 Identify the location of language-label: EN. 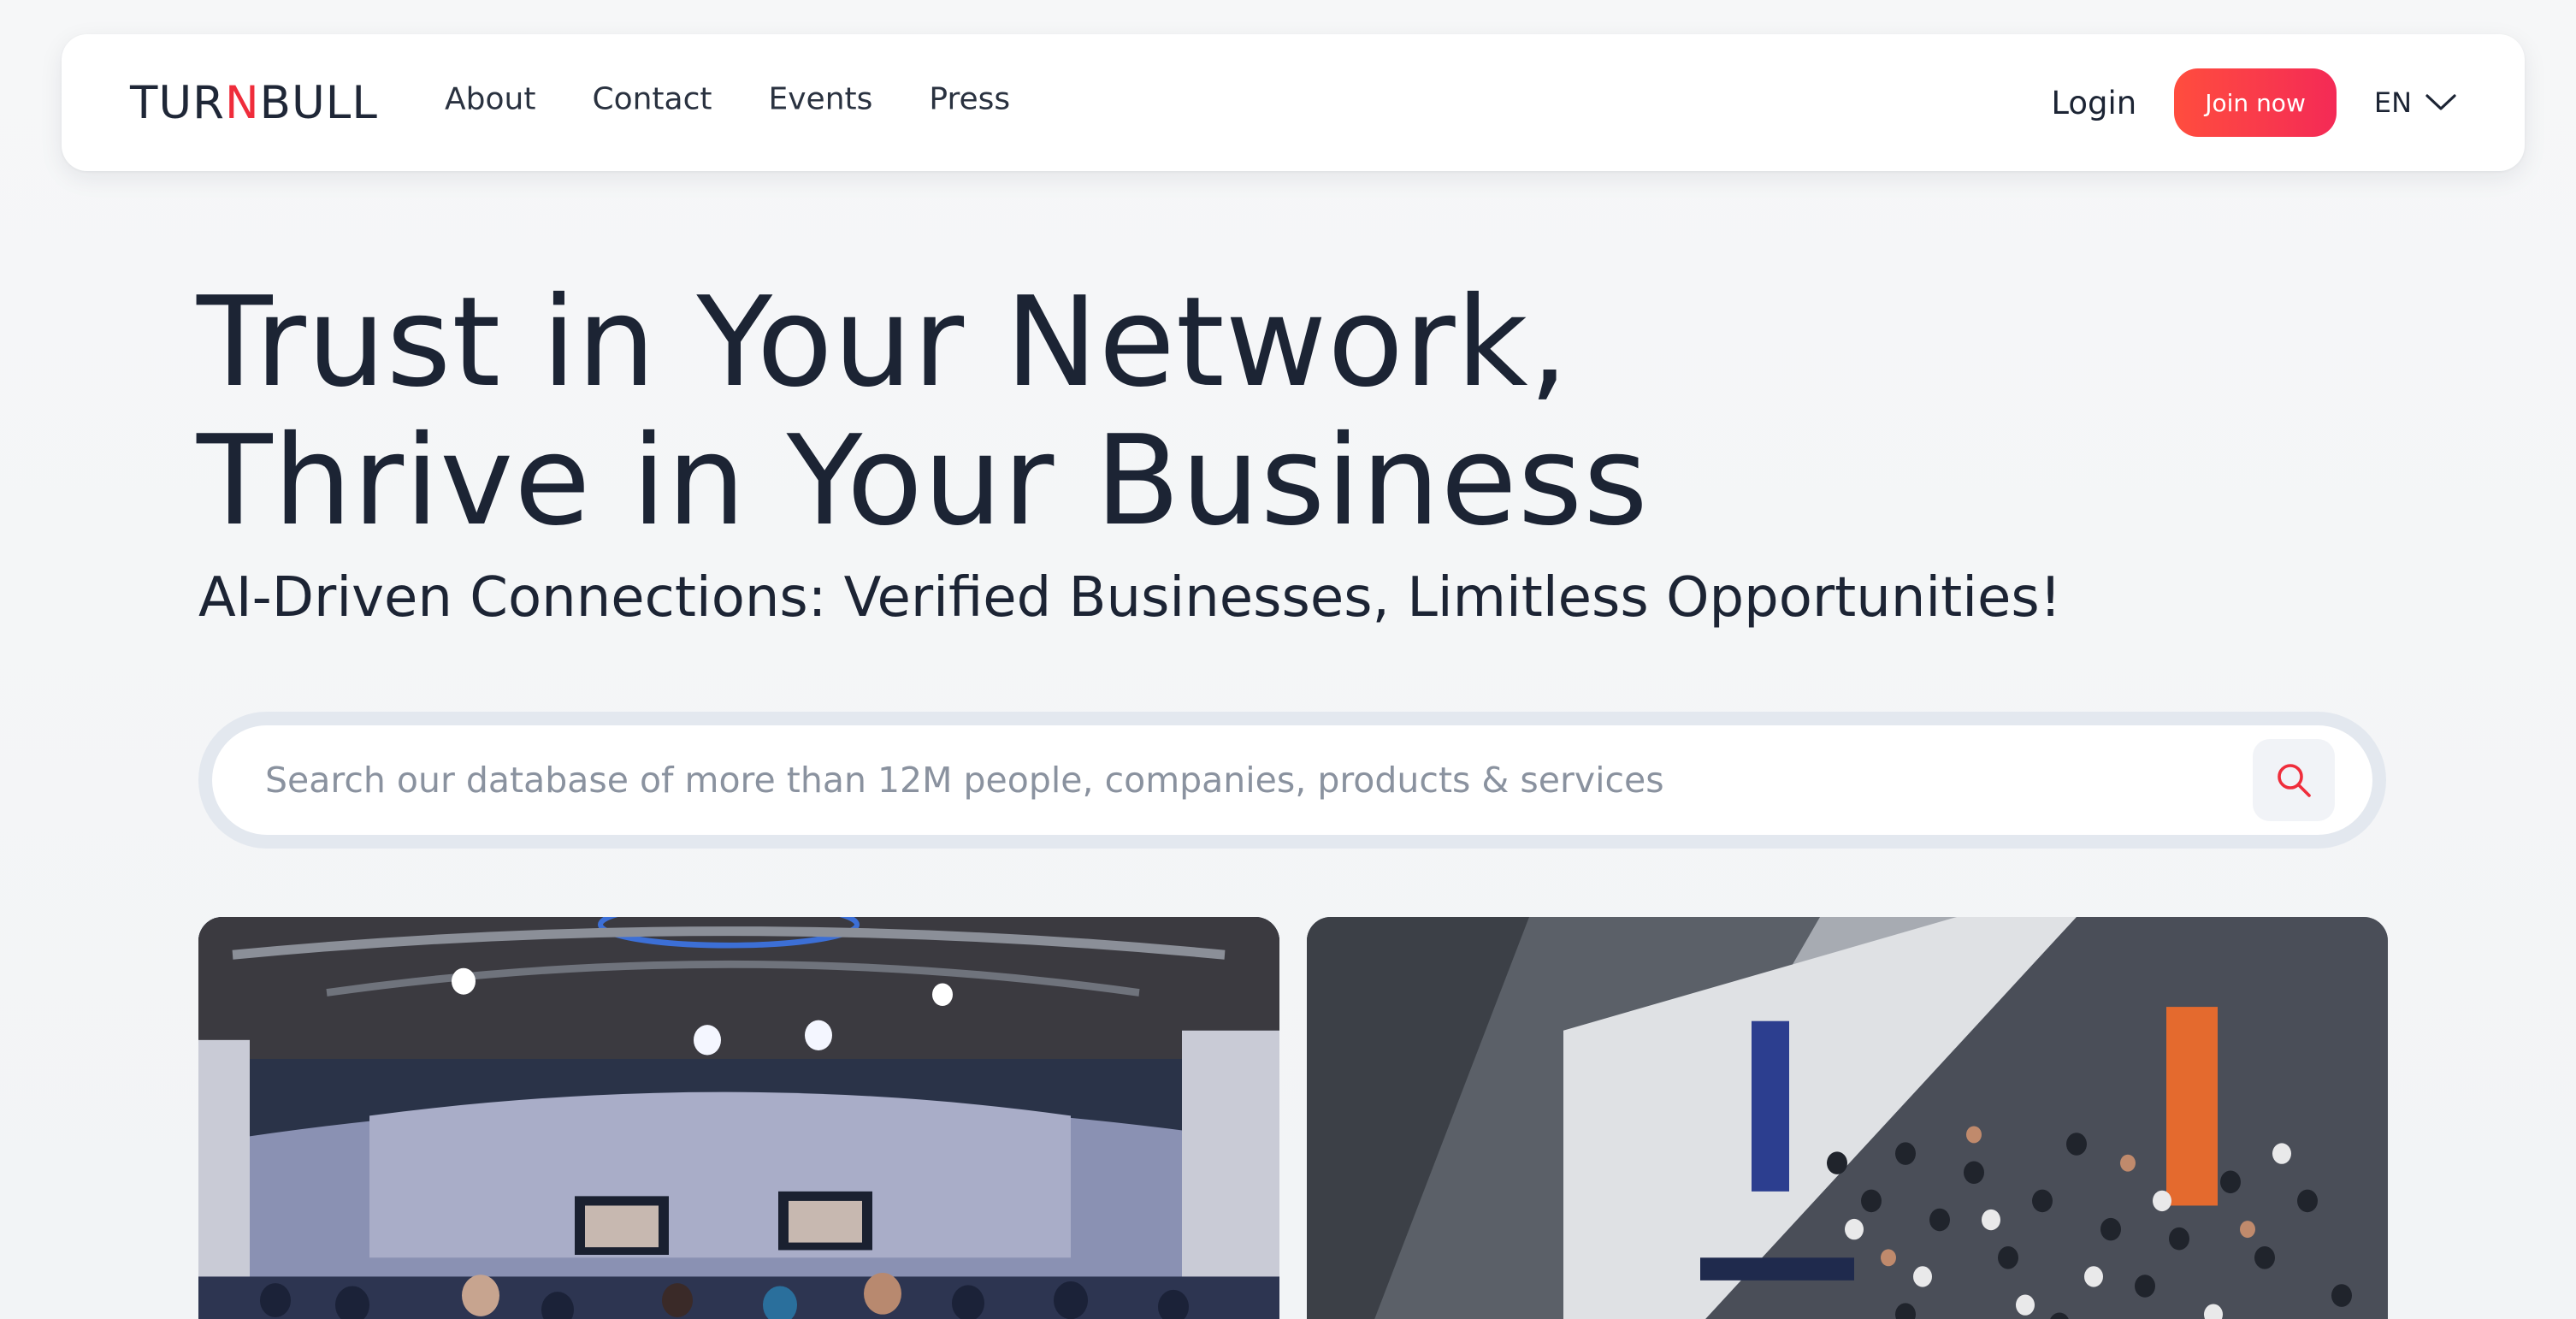
(2392, 102).